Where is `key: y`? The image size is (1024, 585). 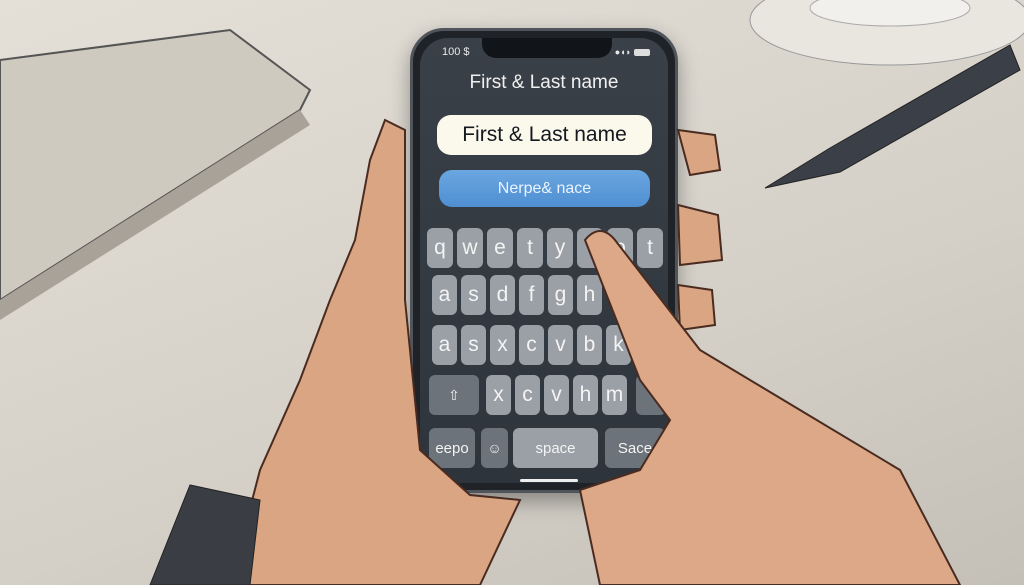 key: y is located at coordinates (560, 248).